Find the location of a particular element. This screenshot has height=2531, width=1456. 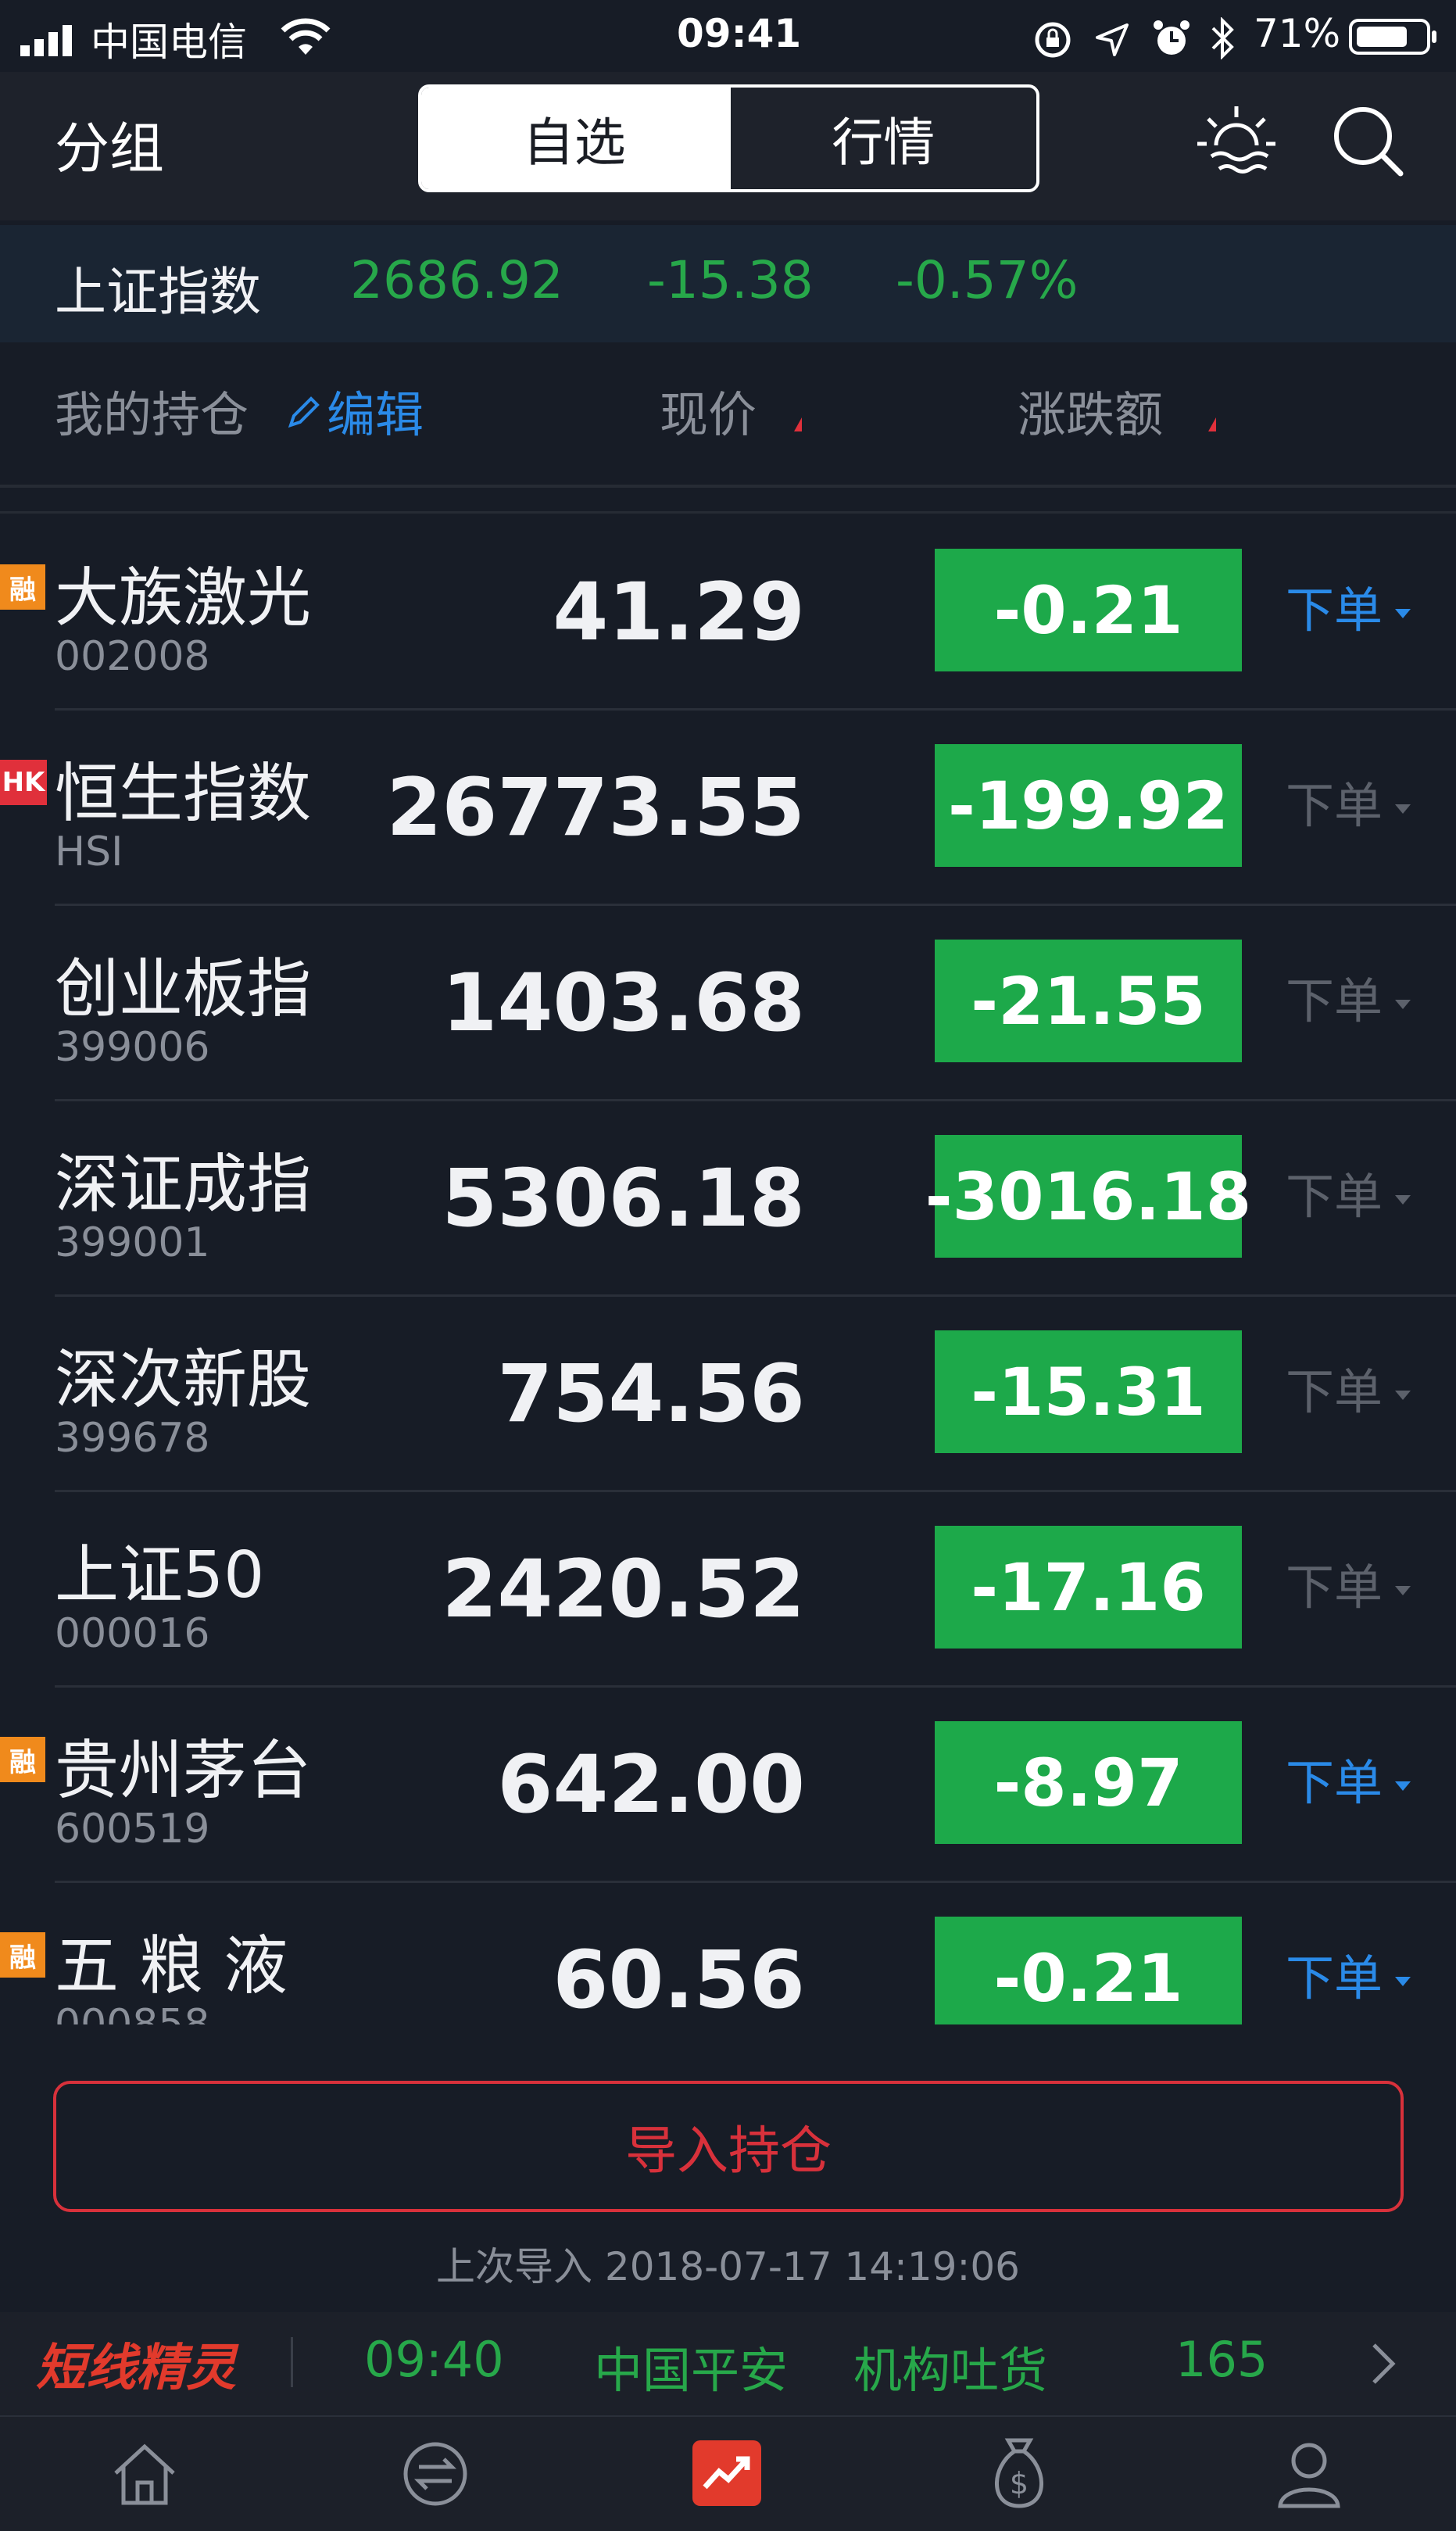

index-name: 上证指数 is located at coordinates (158, 292).